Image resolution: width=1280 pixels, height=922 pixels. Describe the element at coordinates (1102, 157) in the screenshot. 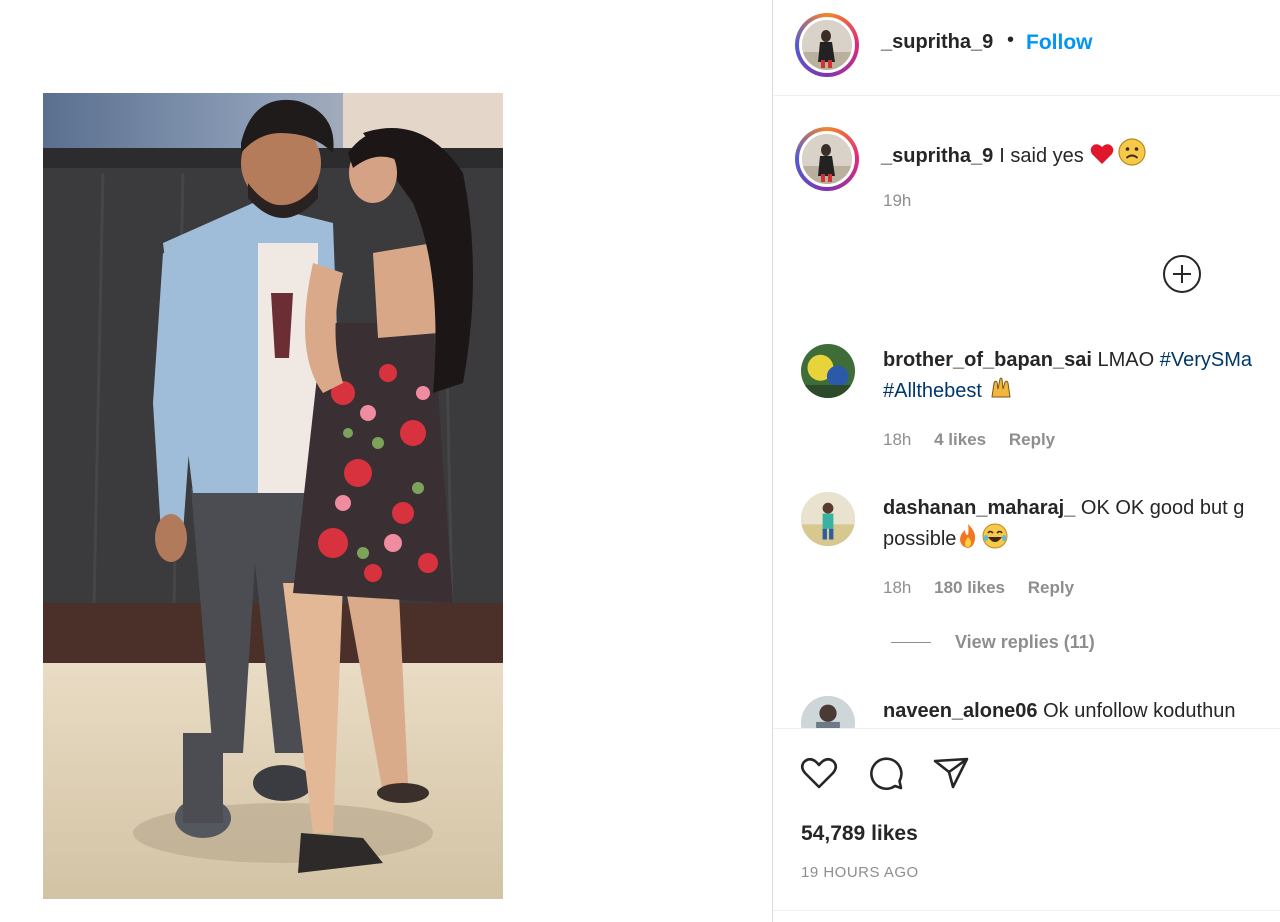

I see `red-heart-emoji-icon` at that location.